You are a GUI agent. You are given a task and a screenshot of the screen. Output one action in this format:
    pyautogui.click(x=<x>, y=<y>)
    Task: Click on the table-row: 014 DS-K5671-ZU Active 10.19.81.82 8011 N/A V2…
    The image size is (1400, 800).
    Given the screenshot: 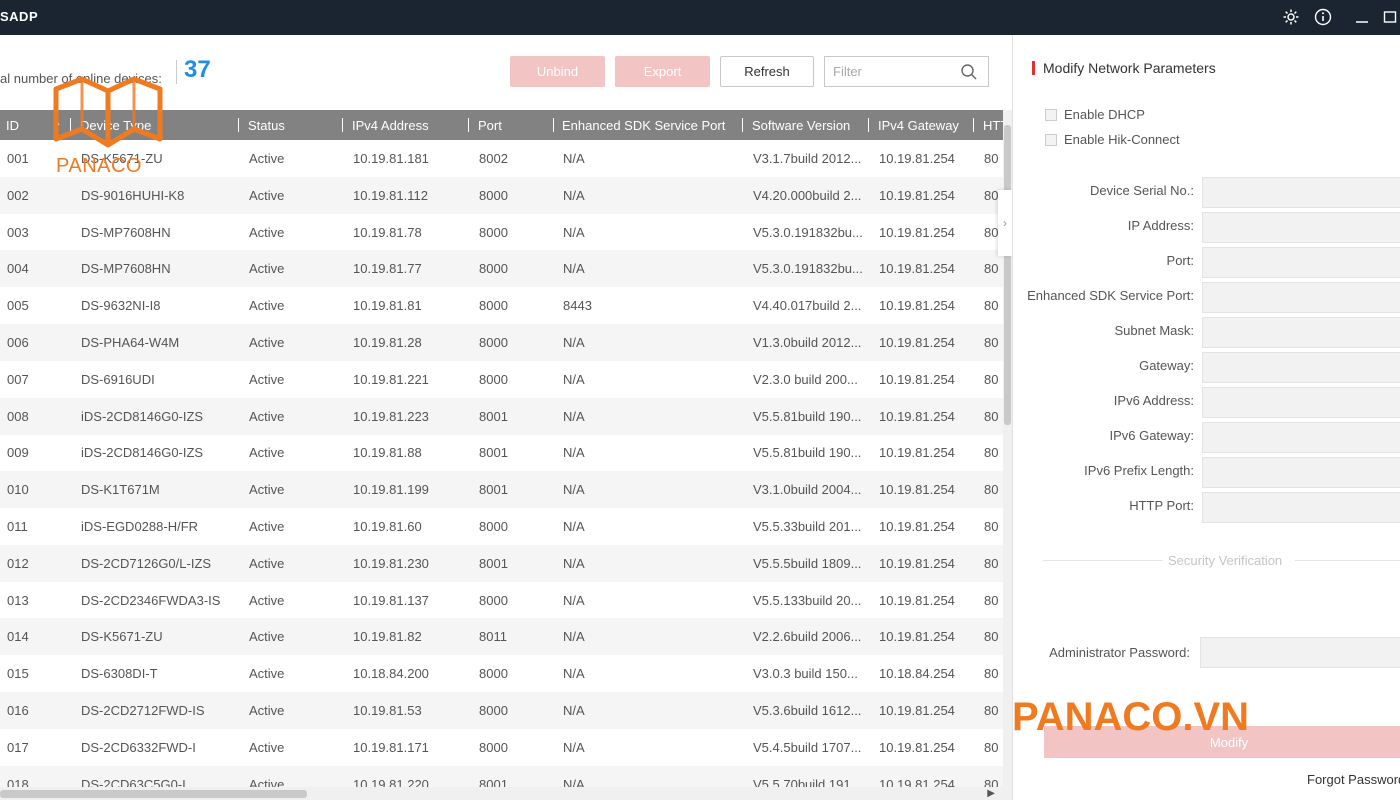 What is the action you would take?
    pyautogui.click(x=501, y=637)
    